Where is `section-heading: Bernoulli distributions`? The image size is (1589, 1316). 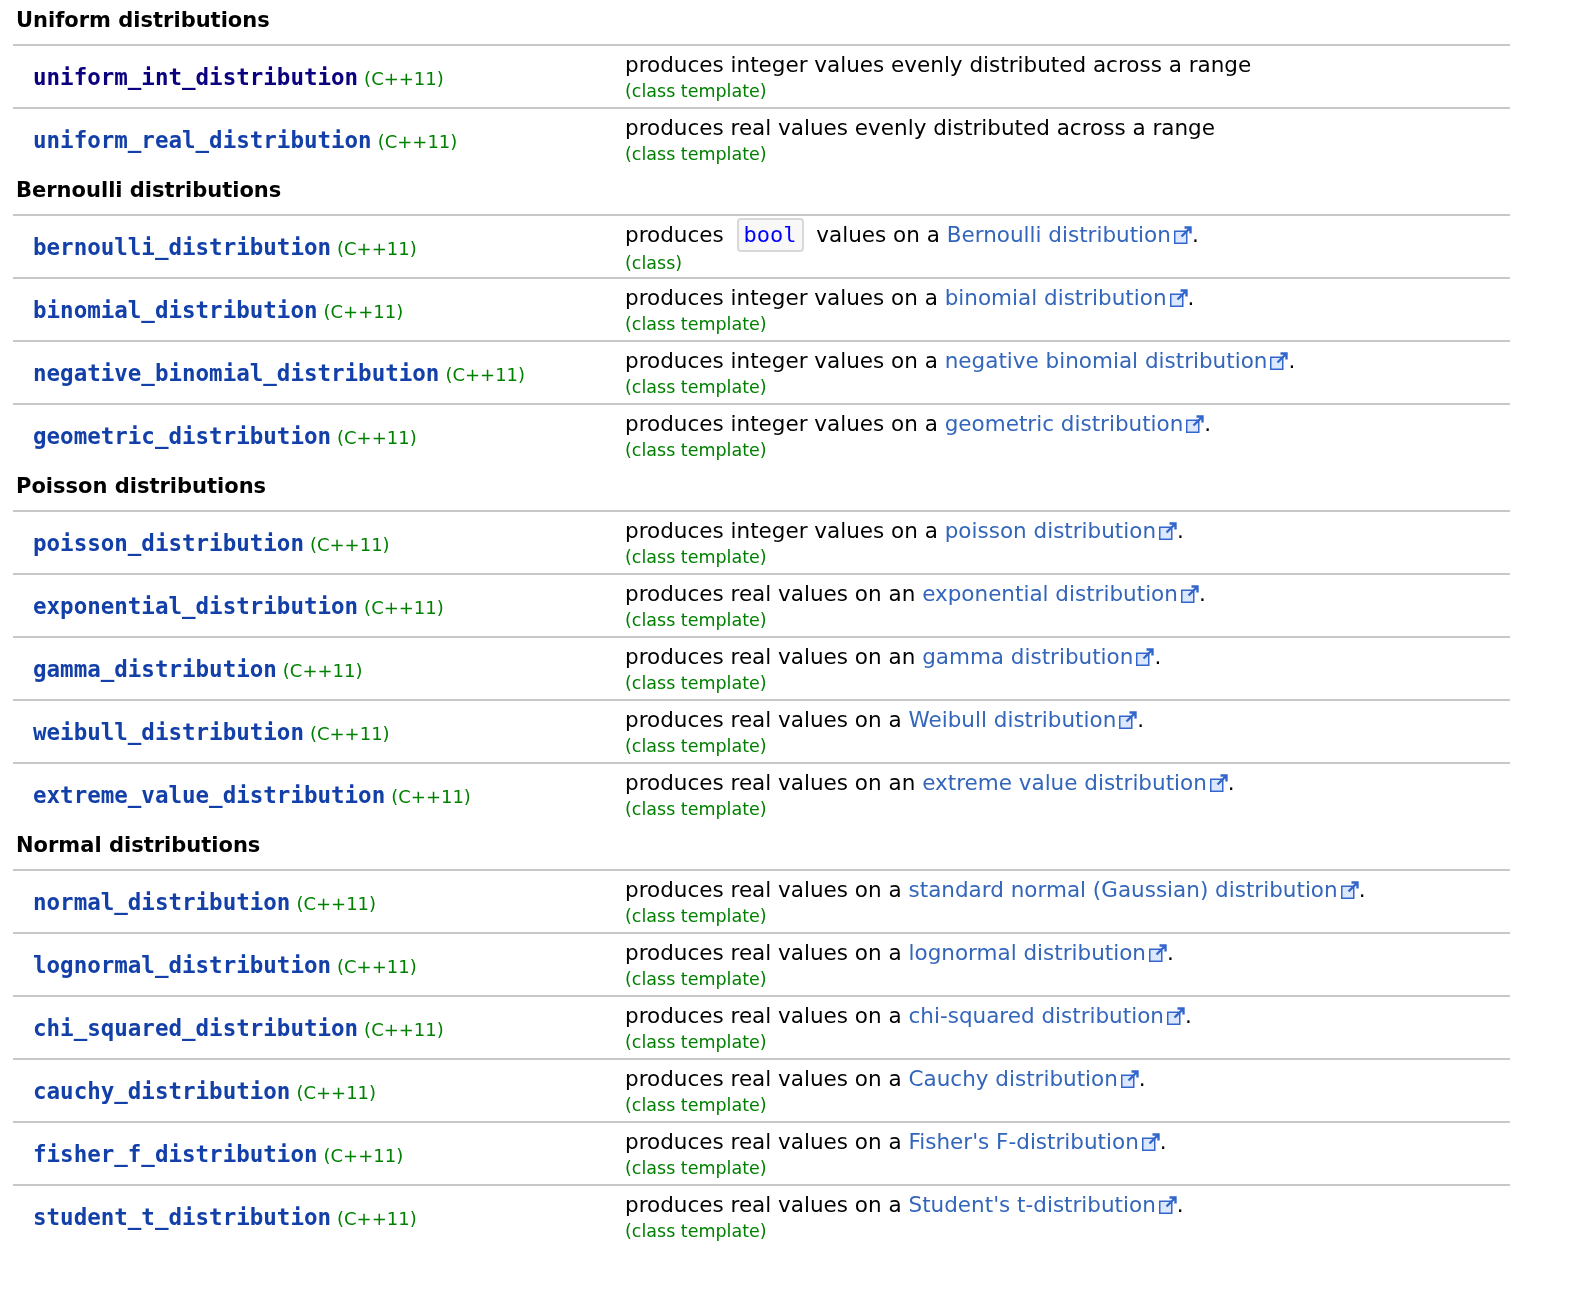 section-heading: Bernoulli distributions is located at coordinates (149, 190).